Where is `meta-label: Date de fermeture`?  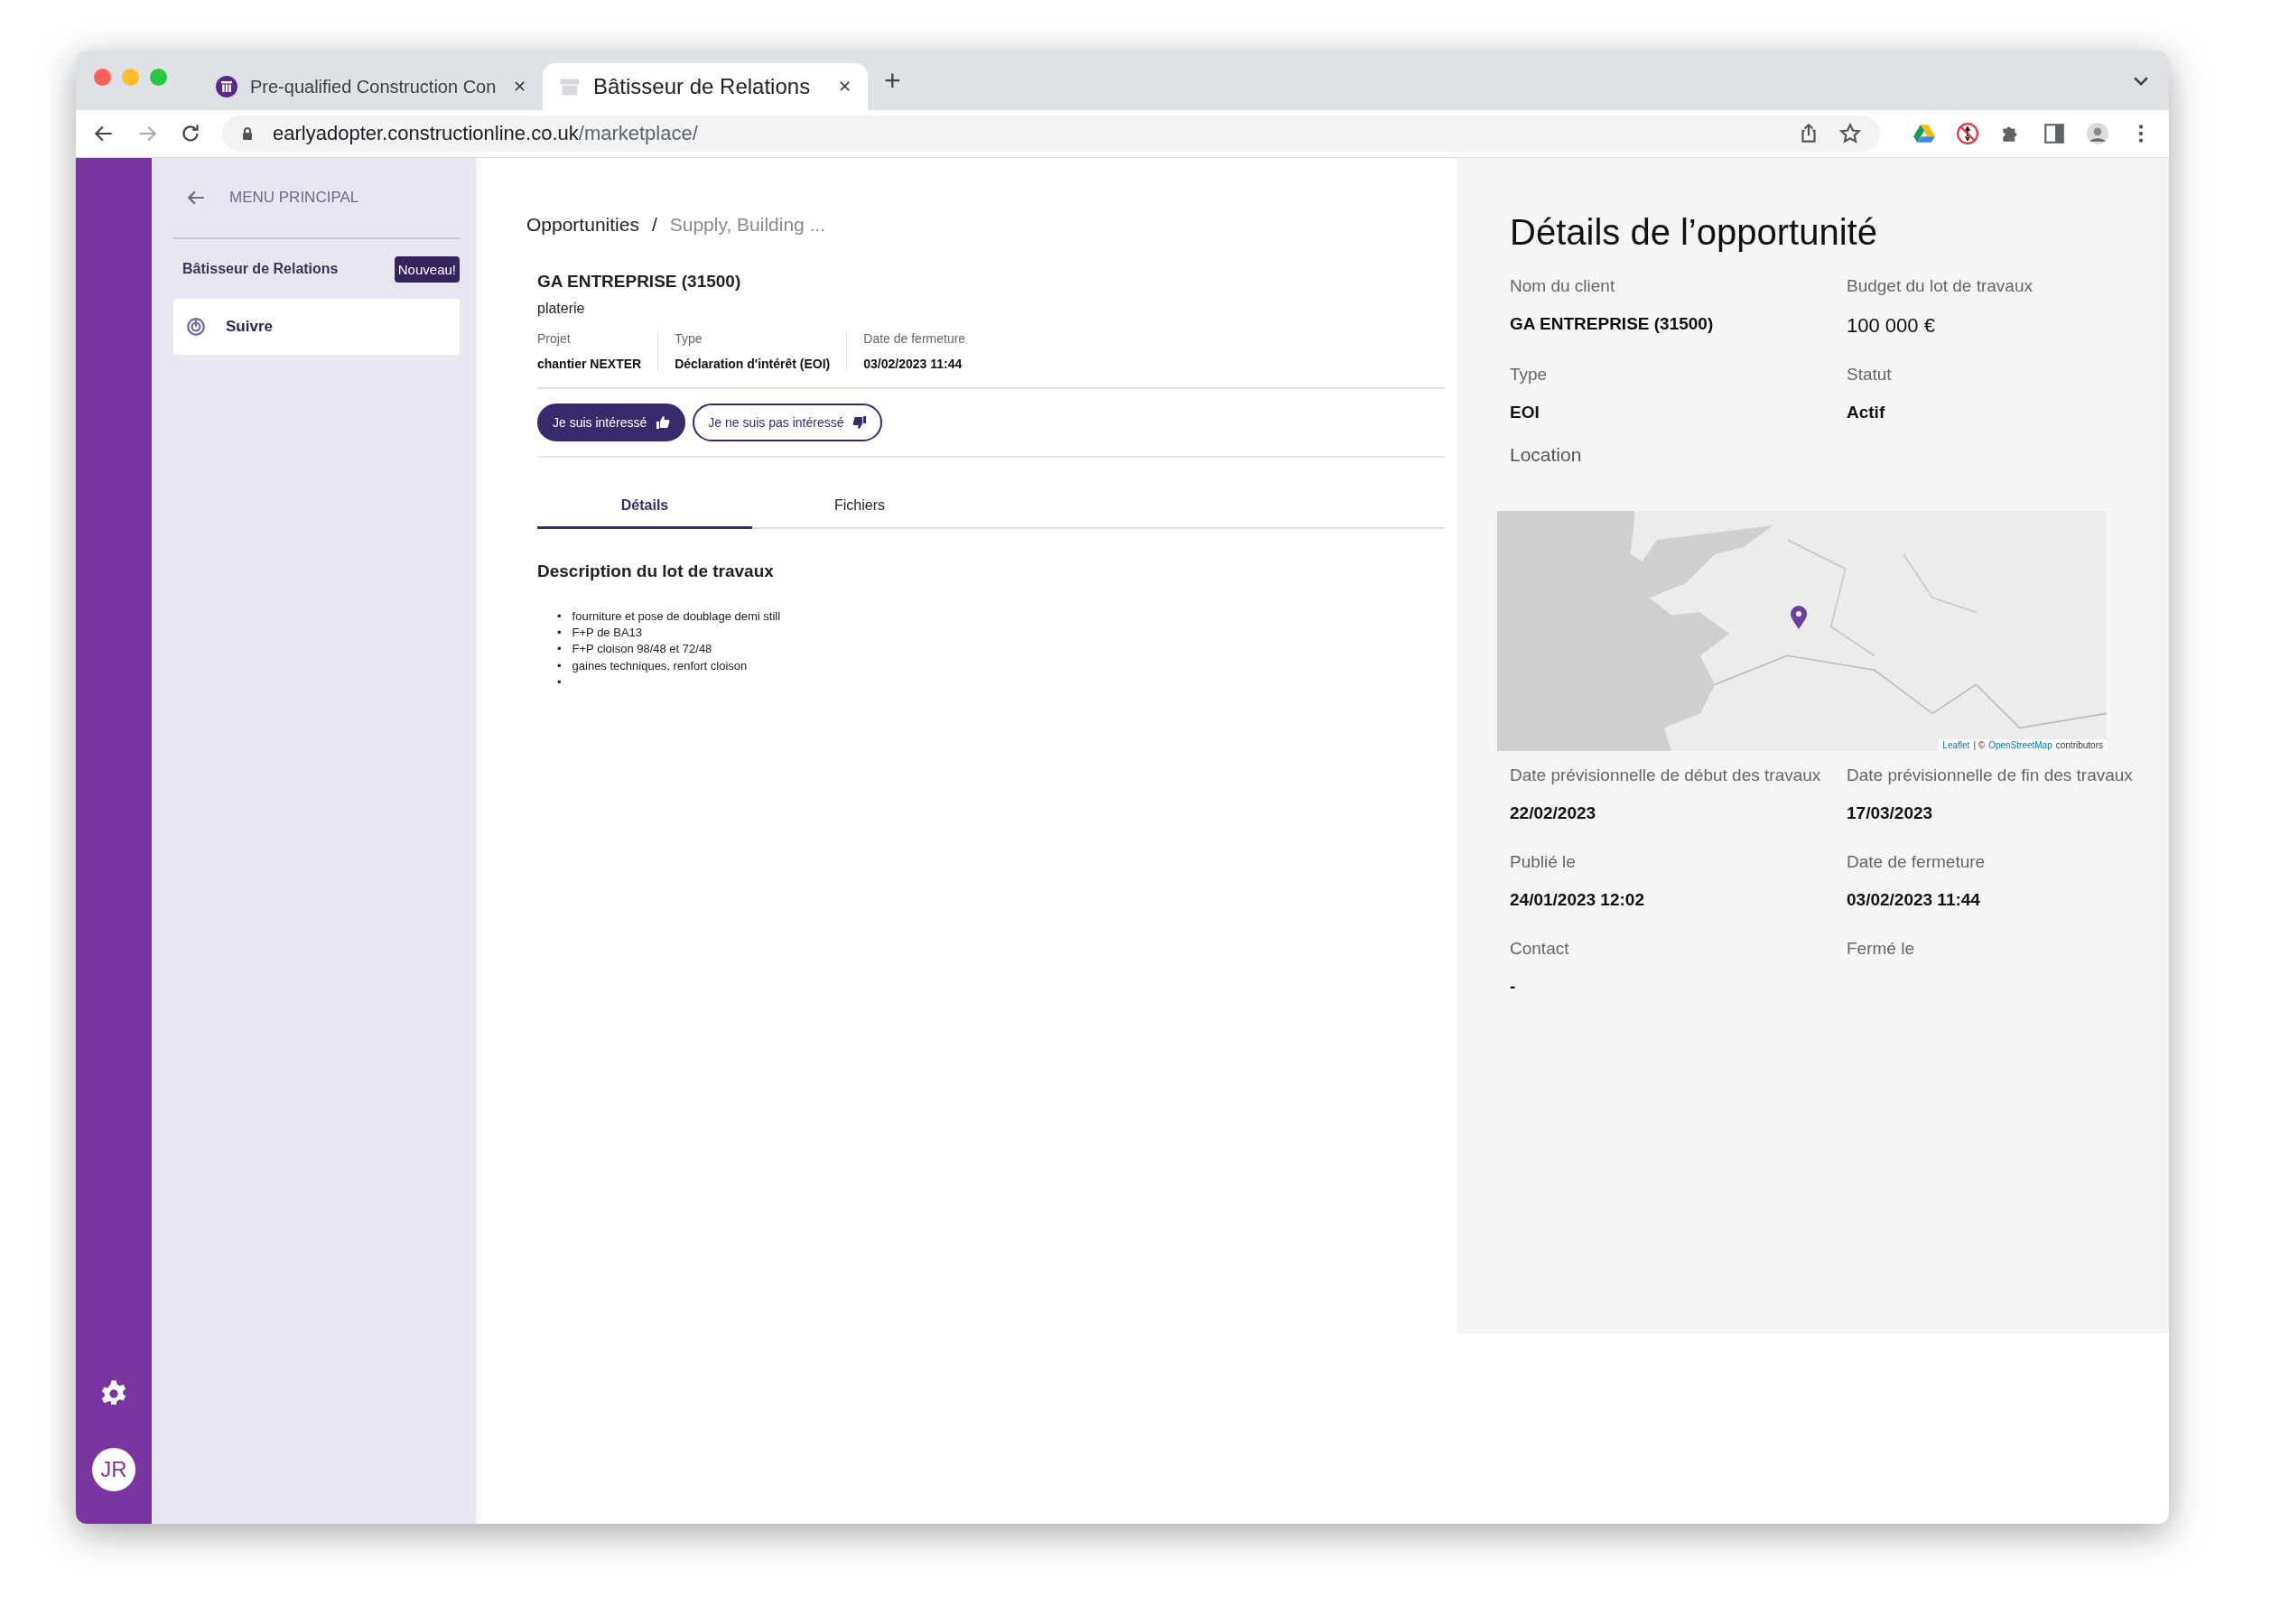
meta-label: Date de fermeture is located at coordinates (914, 339).